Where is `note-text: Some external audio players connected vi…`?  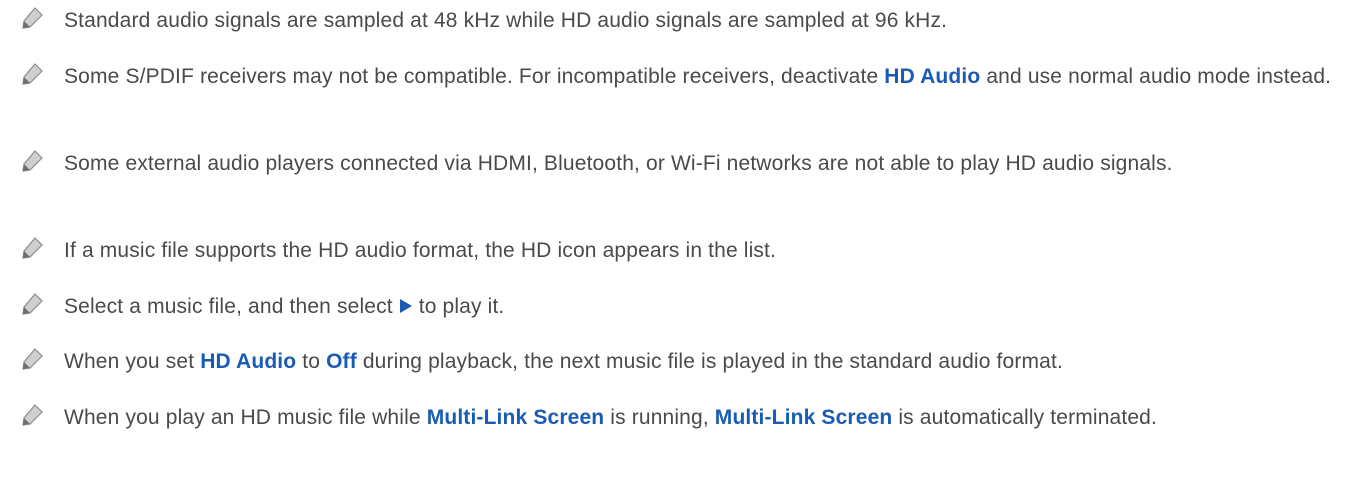 note-text: Some external audio players connected vi… is located at coordinates (618, 163).